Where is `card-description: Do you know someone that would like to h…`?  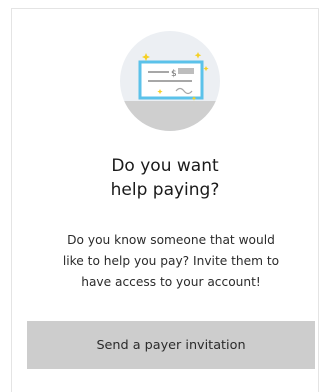 card-description: Do you know someone that would like to h… is located at coordinates (171, 261).